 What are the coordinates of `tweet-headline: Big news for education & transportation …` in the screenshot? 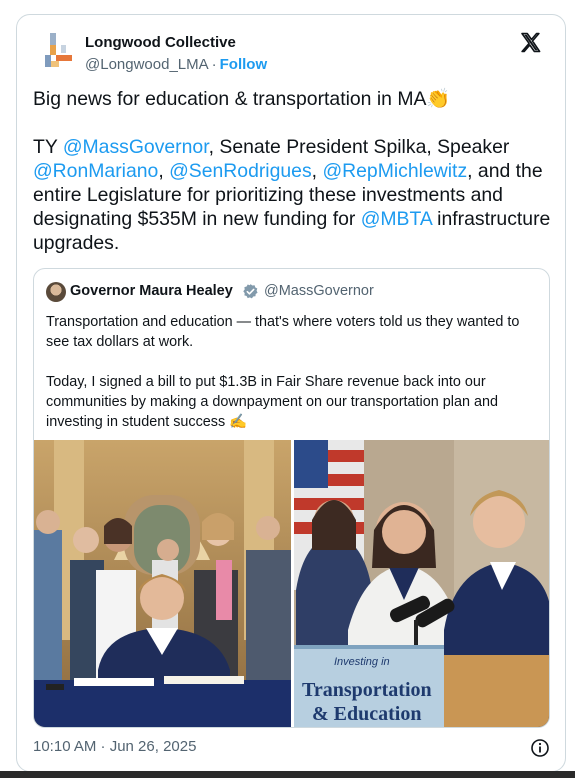 It's located at (293, 99).